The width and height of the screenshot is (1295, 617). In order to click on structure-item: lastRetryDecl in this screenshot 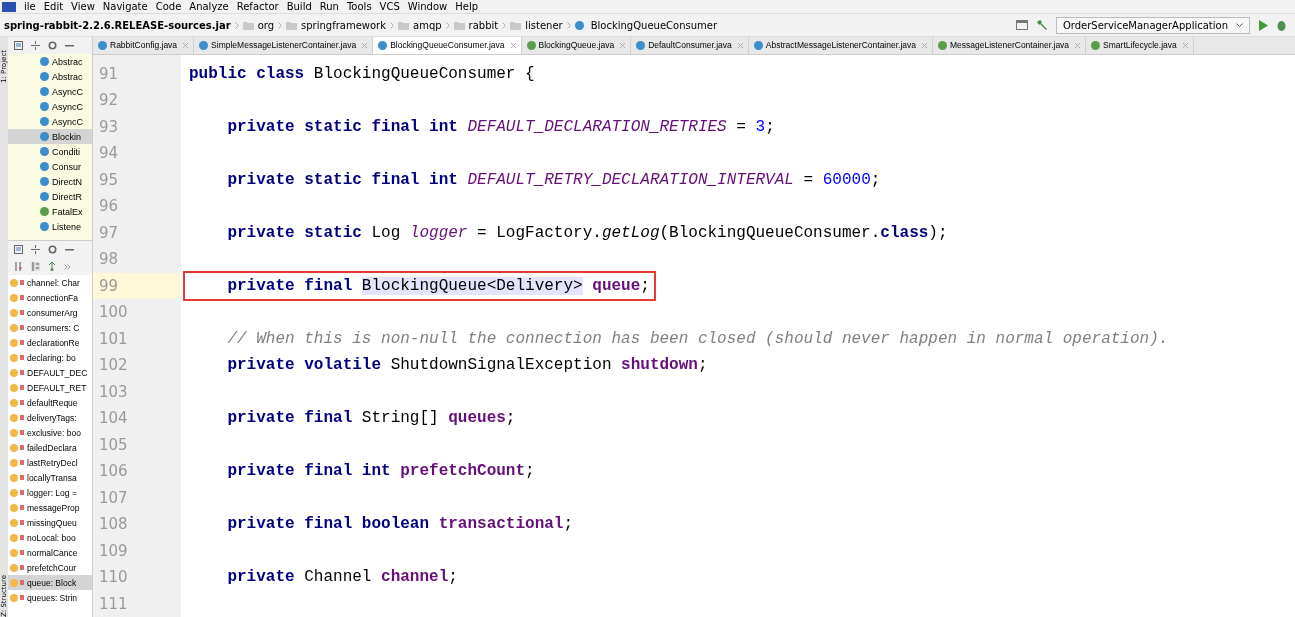, I will do `click(50, 462)`.